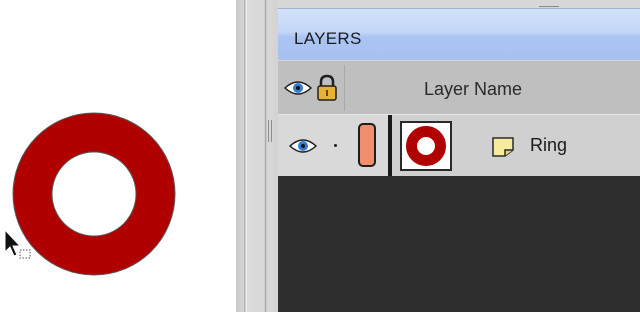 Image resolution: width=640 pixels, height=312 pixels. Describe the element at coordinates (548, 145) in the screenshot. I see `layer-name: Ring` at that location.